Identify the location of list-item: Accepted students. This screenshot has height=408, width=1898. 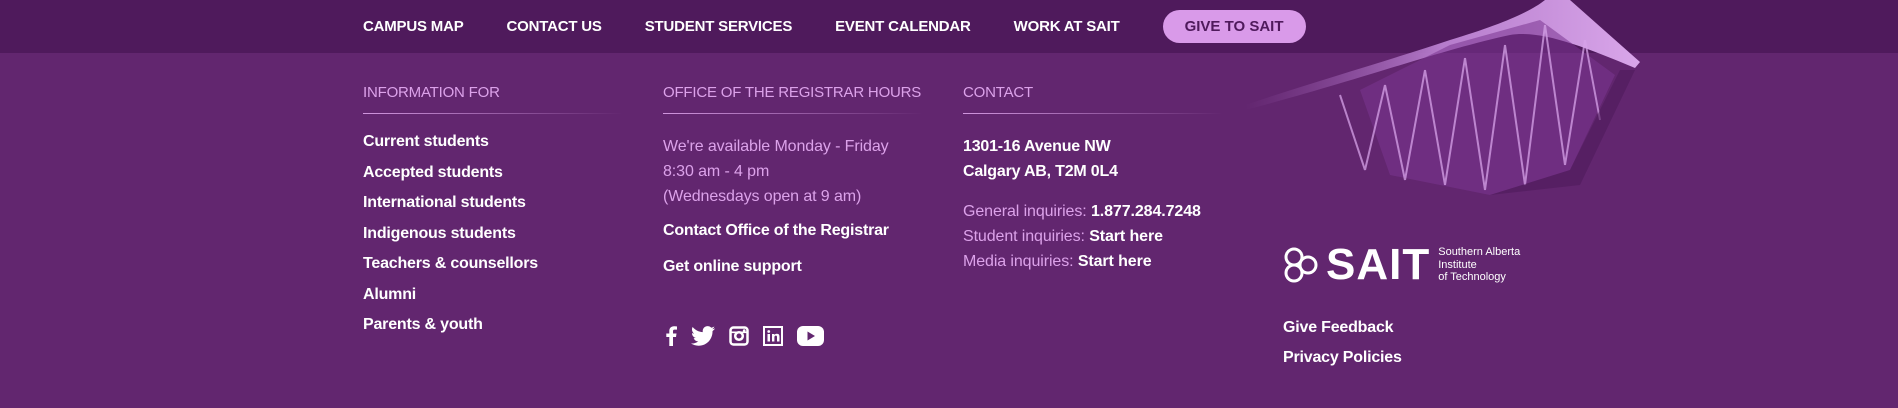
(493, 173).